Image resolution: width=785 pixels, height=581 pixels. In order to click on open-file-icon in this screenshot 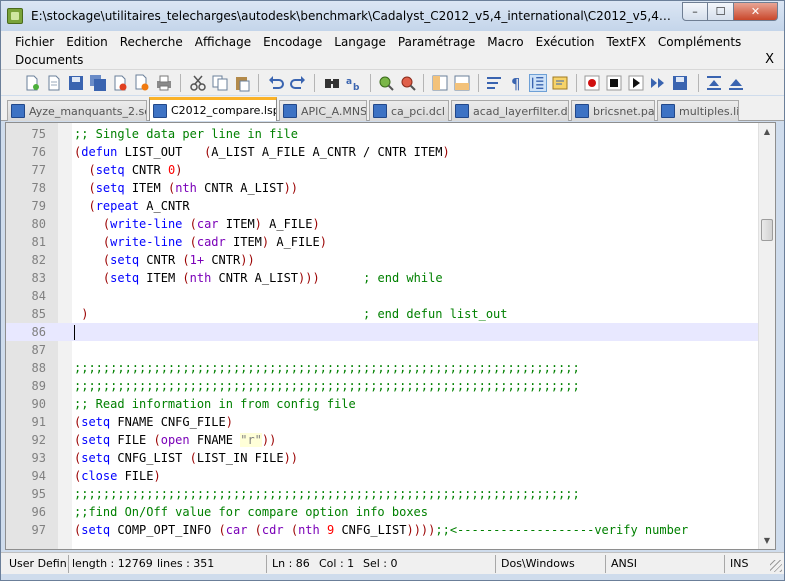, I will do `click(54, 83)`.